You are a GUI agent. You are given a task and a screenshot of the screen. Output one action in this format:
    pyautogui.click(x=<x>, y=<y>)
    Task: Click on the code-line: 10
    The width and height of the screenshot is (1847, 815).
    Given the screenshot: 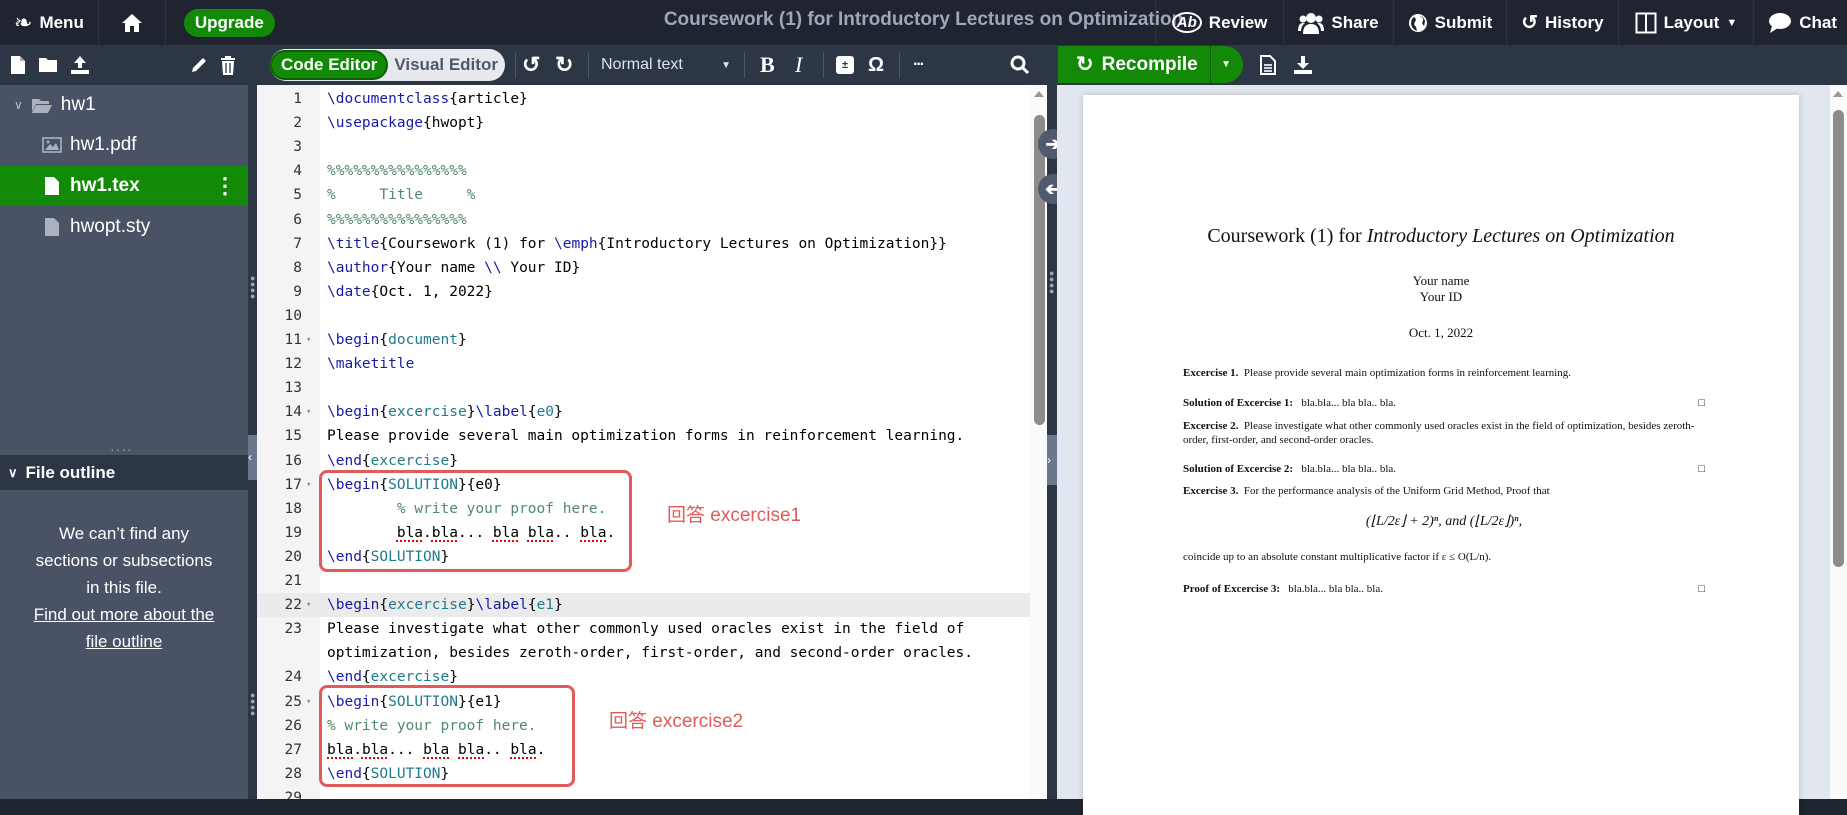 What is the action you would take?
    pyautogui.click(x=643, y=316)
    